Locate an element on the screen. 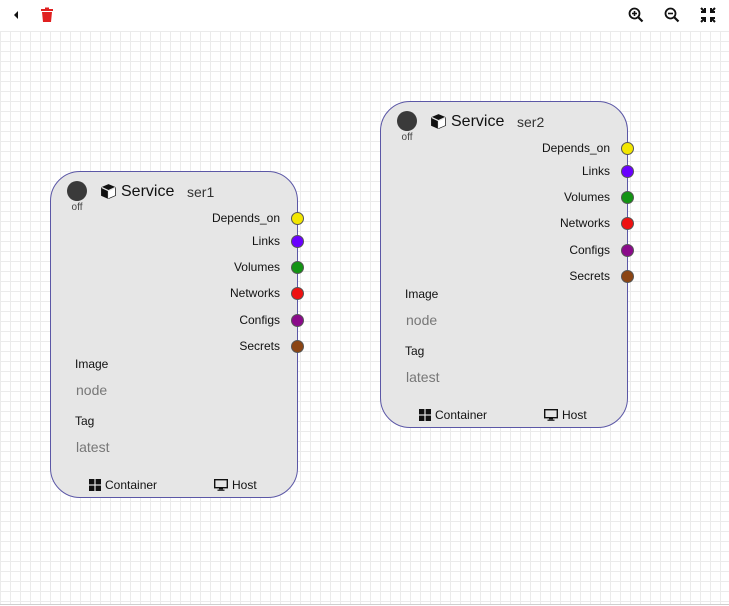  caret-left-icon is located at coordinates (16, 15).